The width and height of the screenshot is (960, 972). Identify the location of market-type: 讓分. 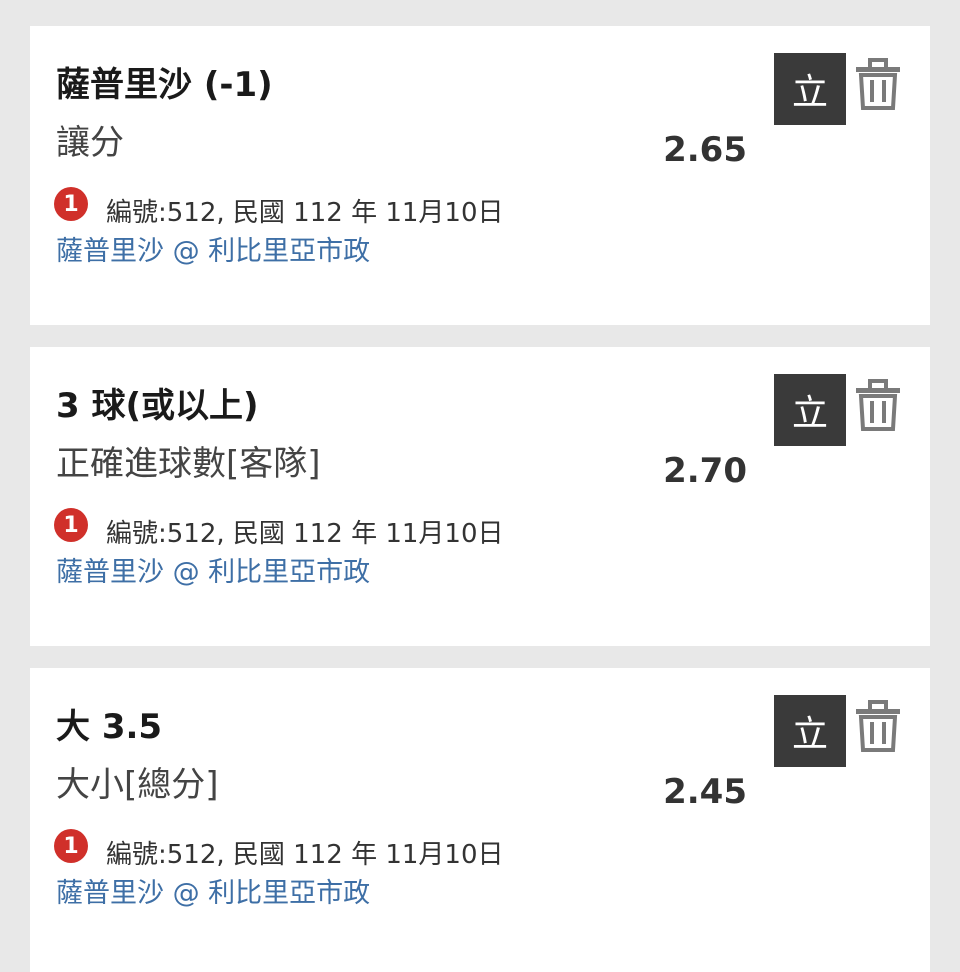
(90, 143).